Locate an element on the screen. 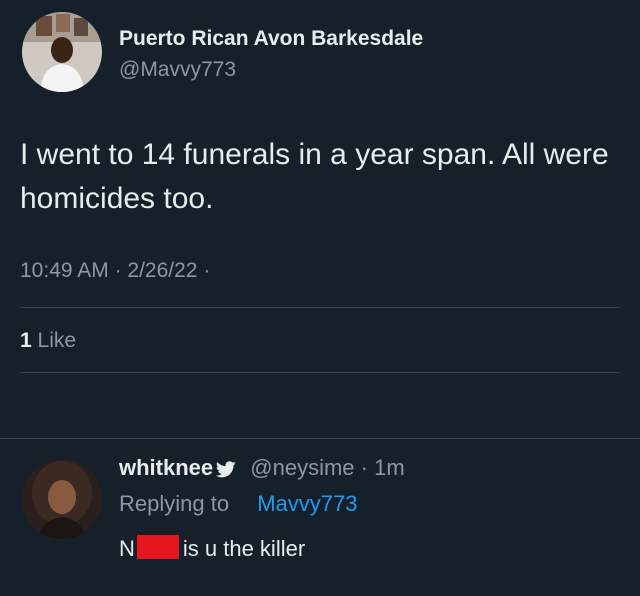 Image resolution: width=640 pixels, height=596 pixels. reply-header: whitknee @neysime · 1m is located at coordinates (262, 468).